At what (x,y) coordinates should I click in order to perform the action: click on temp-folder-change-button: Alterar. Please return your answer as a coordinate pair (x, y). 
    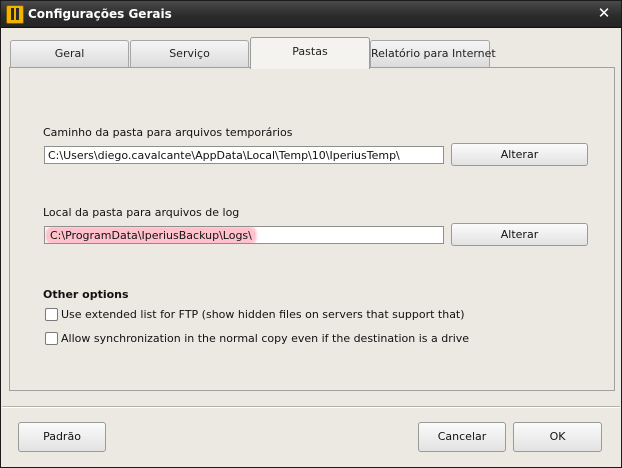
    Looking at the image, I should click on (519, 154).